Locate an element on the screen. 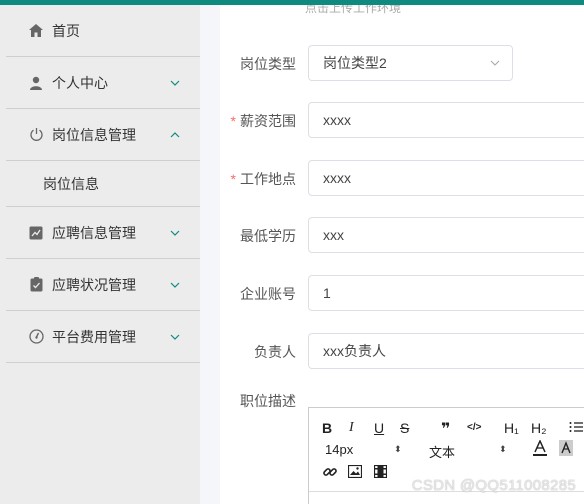  h1-button: H₁ is located at coordinates (511, 428).